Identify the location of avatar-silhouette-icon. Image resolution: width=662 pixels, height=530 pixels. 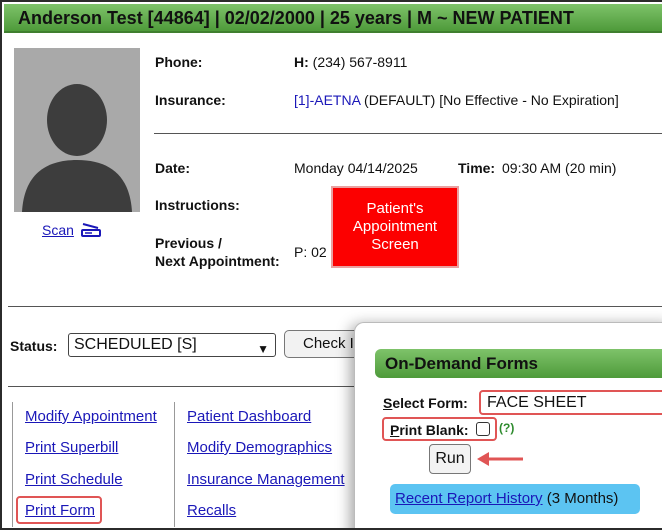
(77, 130).